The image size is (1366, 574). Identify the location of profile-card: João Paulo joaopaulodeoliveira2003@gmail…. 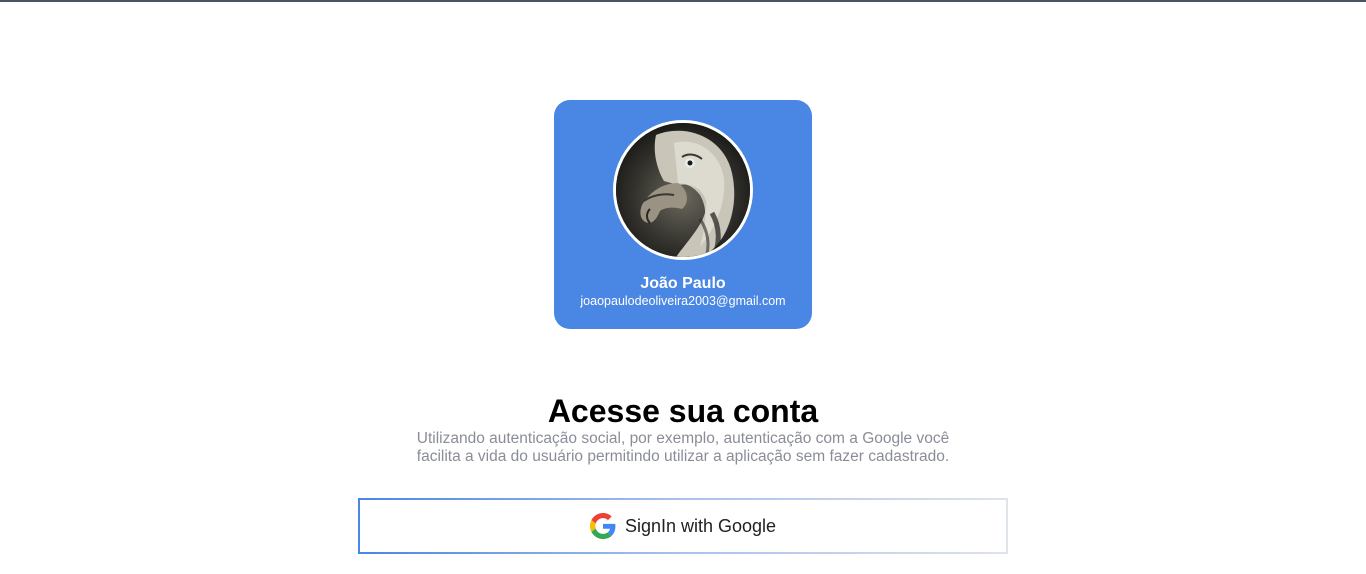
(683, 214).